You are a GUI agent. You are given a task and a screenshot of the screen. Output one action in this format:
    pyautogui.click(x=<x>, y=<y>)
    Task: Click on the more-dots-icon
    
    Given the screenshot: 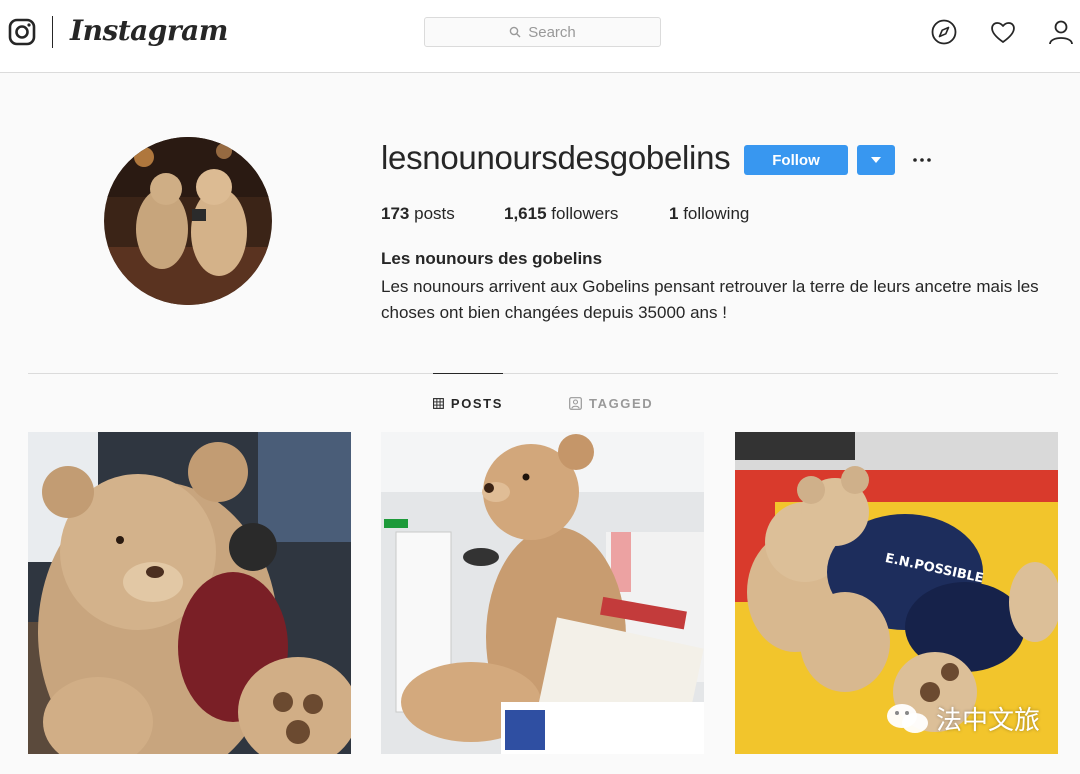 What is the action you would take?
    pyautogui.click(x=922, y=160)
    